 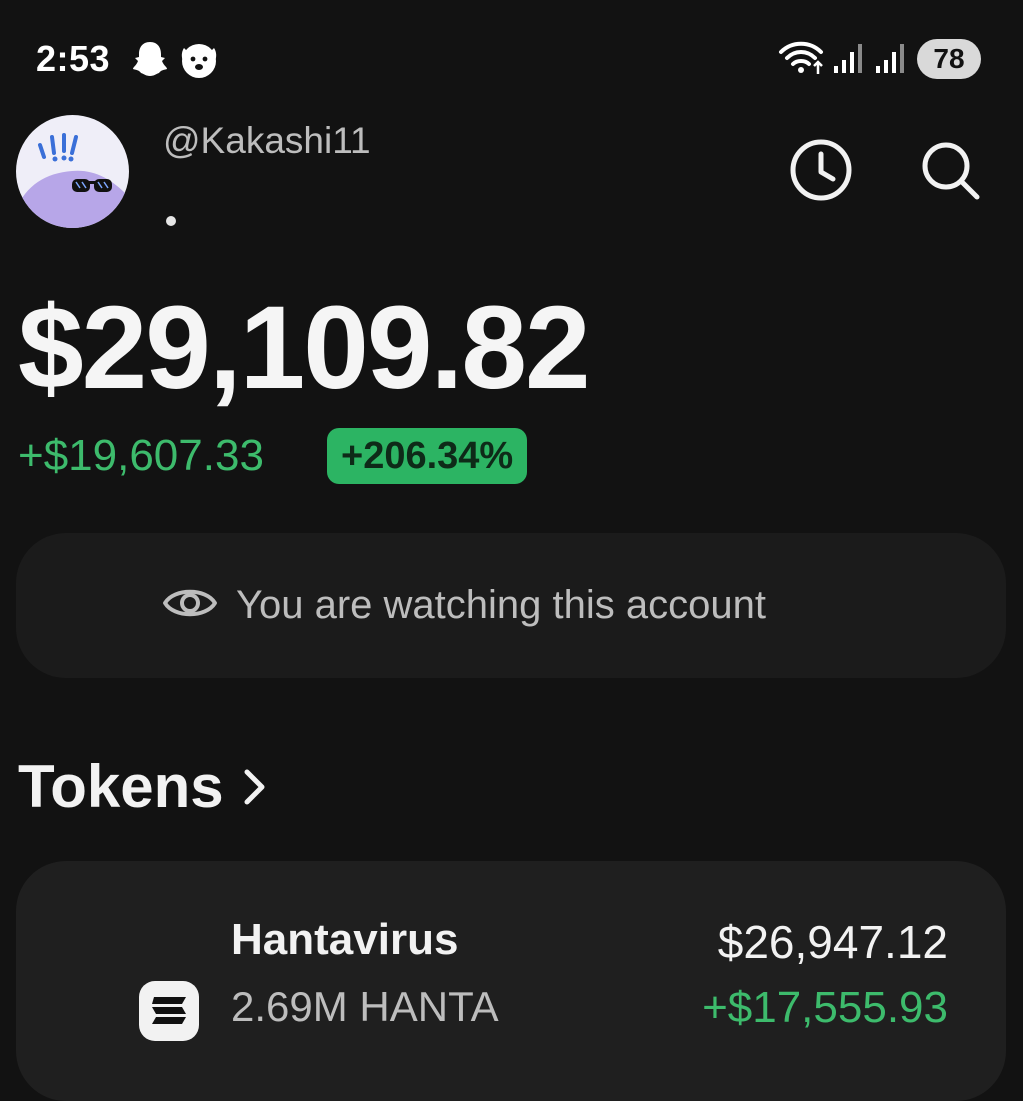 I want to click on token-value: $26,947.12, so click(x=832, y=942).